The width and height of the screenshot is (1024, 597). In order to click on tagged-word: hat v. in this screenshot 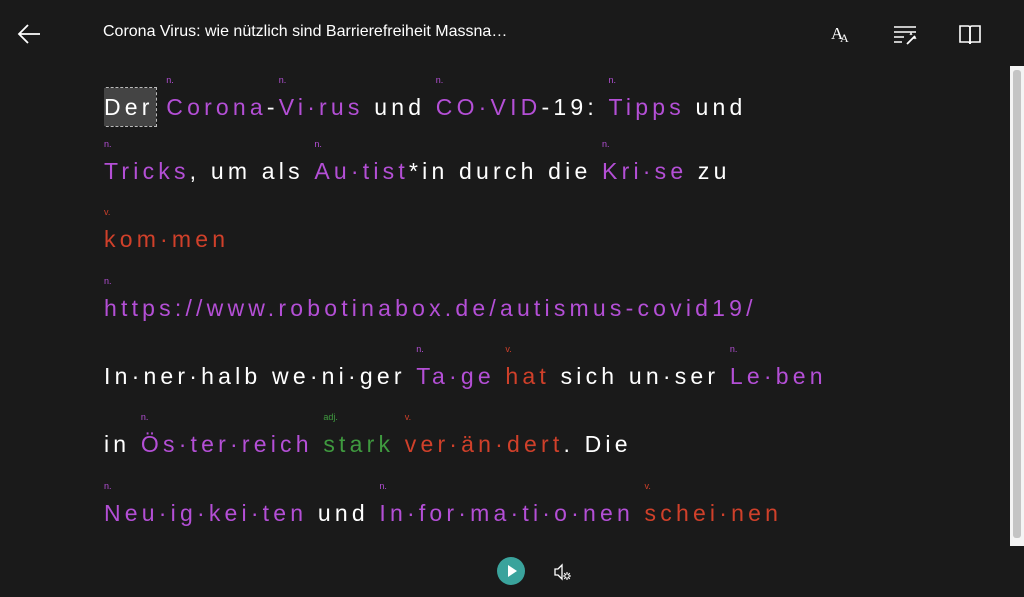, I will do `click(527, 367)`.